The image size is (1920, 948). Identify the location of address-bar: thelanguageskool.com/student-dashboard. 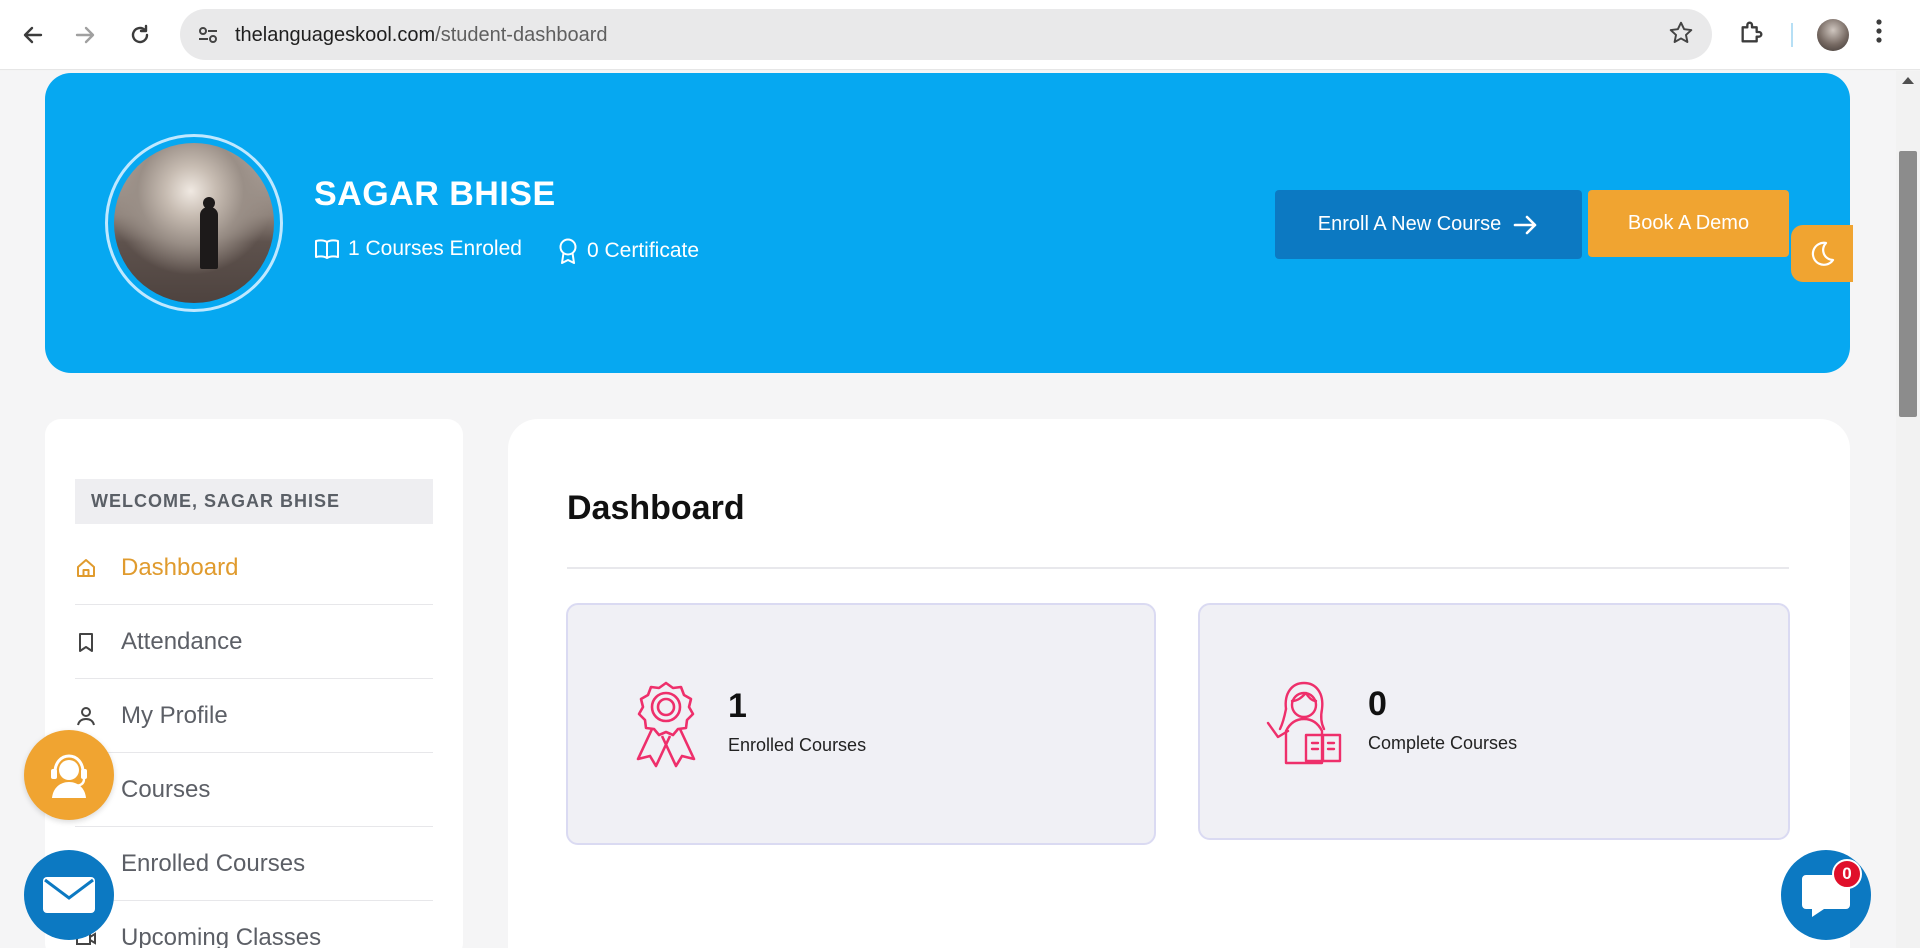
(946, 34).